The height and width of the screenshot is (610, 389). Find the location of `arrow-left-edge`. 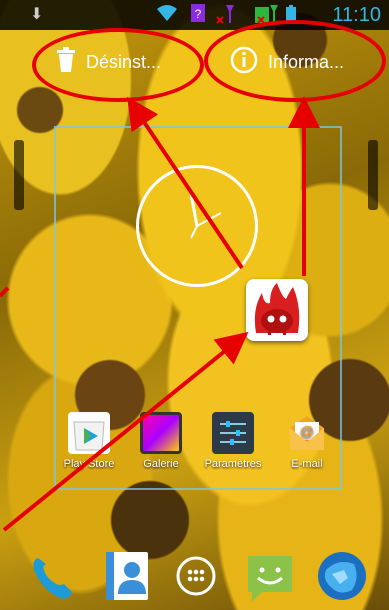

arrow-left-edge is located at coordinates (5, 292).